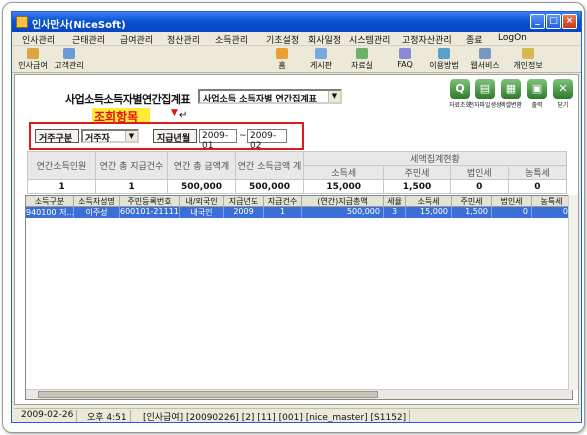 The width and height of the screenshot is (587, 435). What do you see at coordinates (283, 201) in the screenshot?
I see `column-header: 지급건수` at bounding box center [283, 201].